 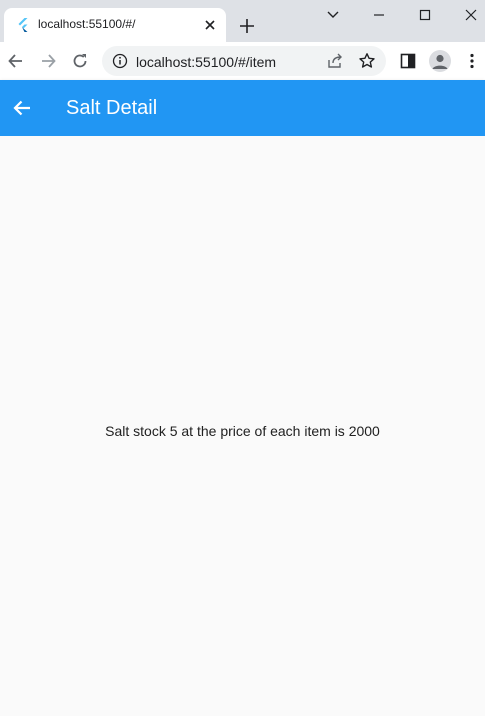 What do you see at coordinates (333, 15) in the screenshot?
I see `chevron-down-icon` at bounding box center [333, 15].